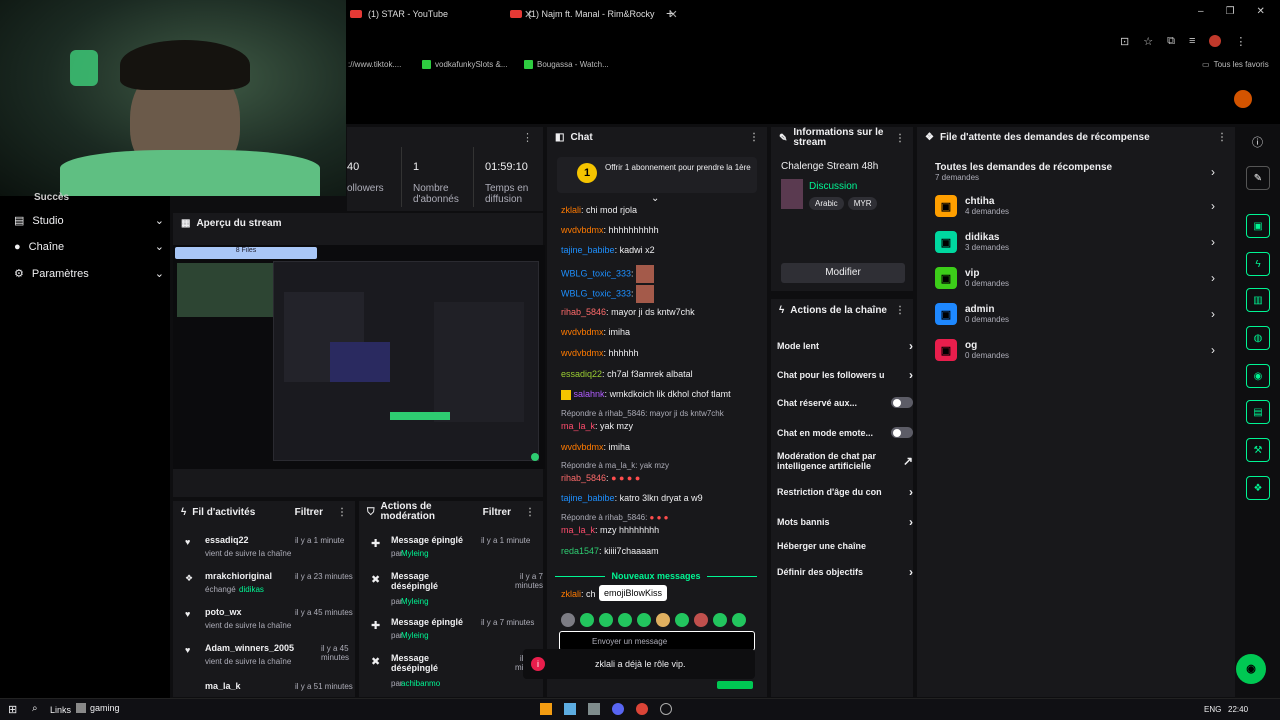 The width and height of the screenshot is (1280, 720). Describe the element at coordinates (618, 709) in the screenshot. I see `discord-icon` at that location.